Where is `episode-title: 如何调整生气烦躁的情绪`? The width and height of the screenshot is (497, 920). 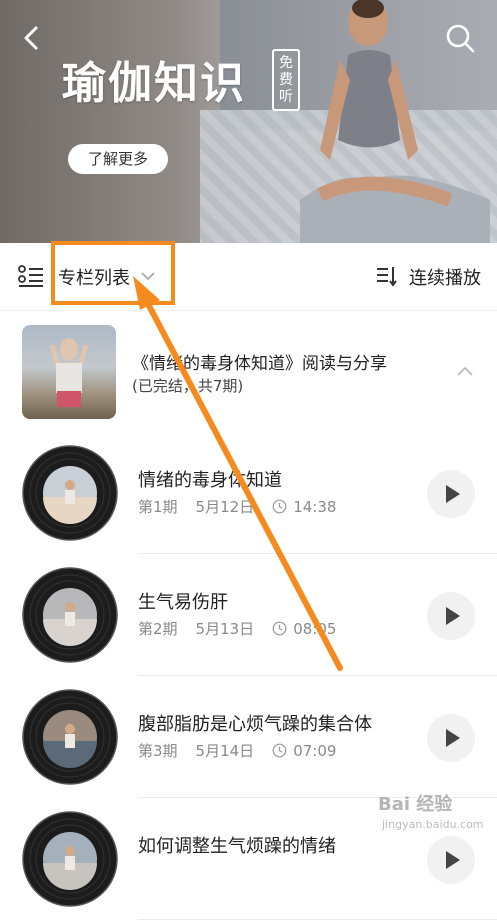 episode-title: 如何调整生气烦躁的情绪 is located at coordinates (237, 846).